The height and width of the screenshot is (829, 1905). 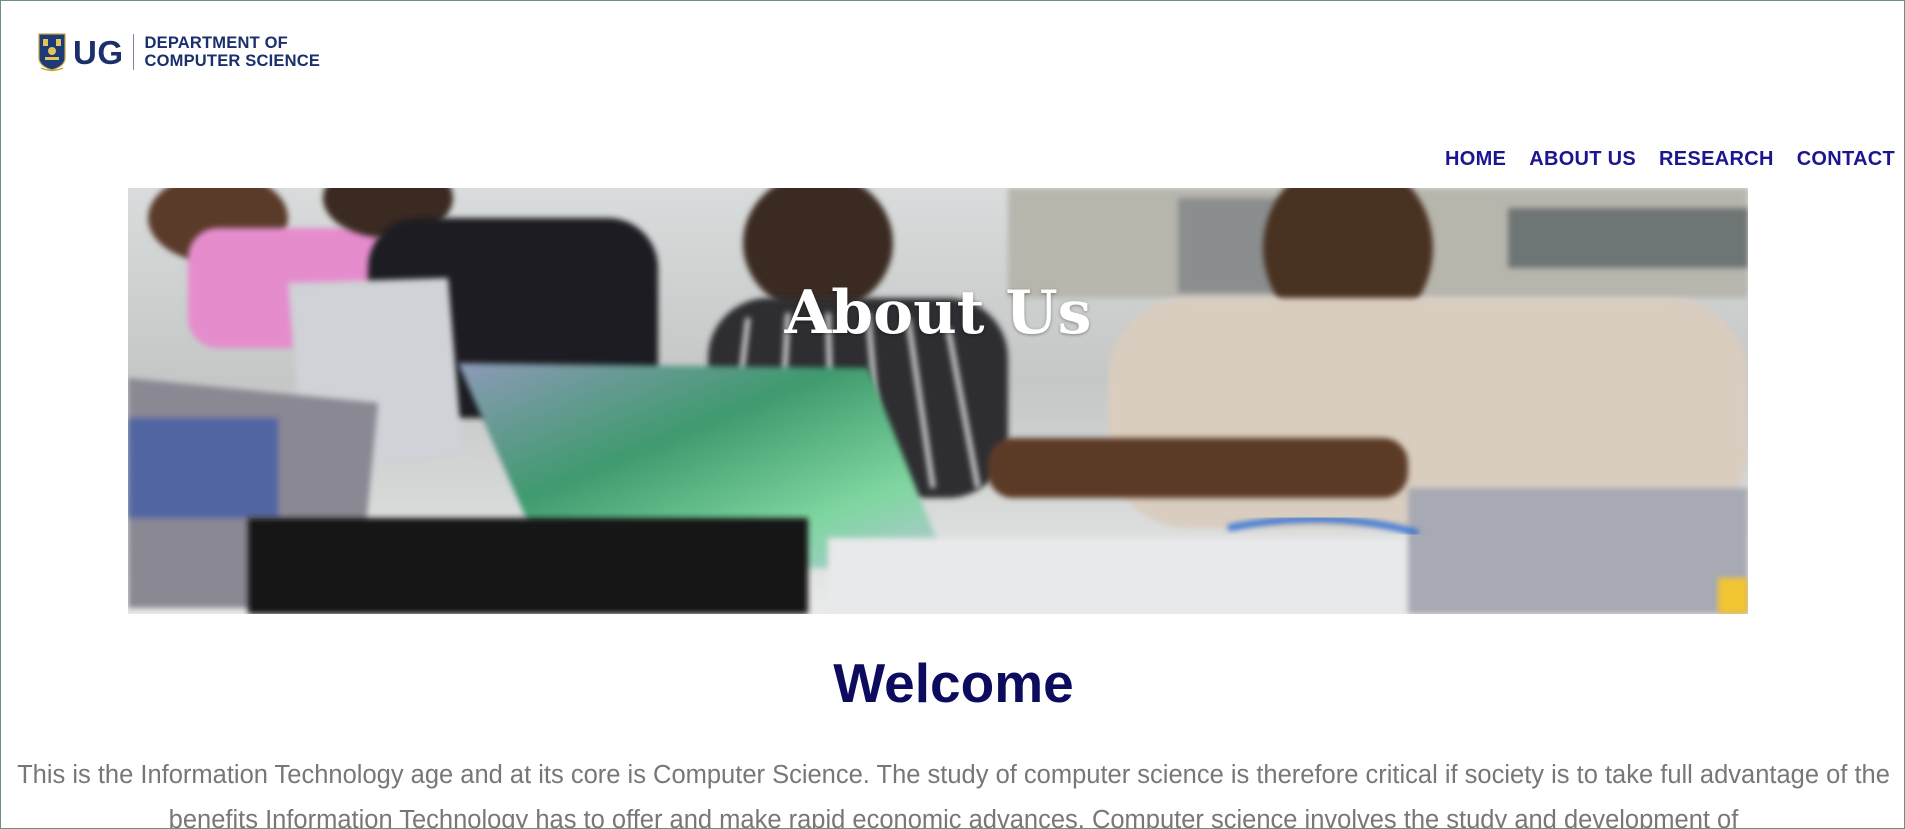 What do you see at coordinates (98, 52) in the screenshot?
I see `logo-abbreviation: UG` at bounding box center [98, 52].